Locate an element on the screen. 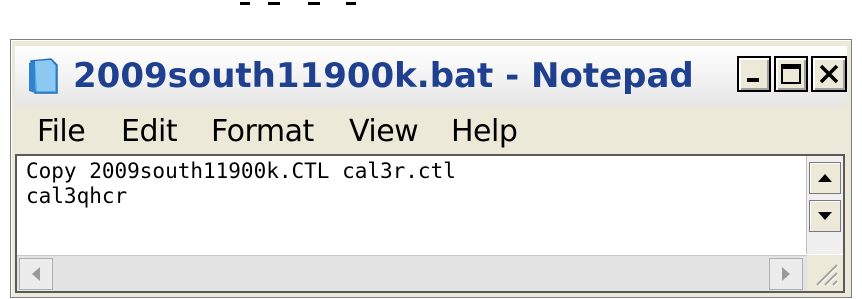  cropped-text-fragment is located at coordinates (303, 3).